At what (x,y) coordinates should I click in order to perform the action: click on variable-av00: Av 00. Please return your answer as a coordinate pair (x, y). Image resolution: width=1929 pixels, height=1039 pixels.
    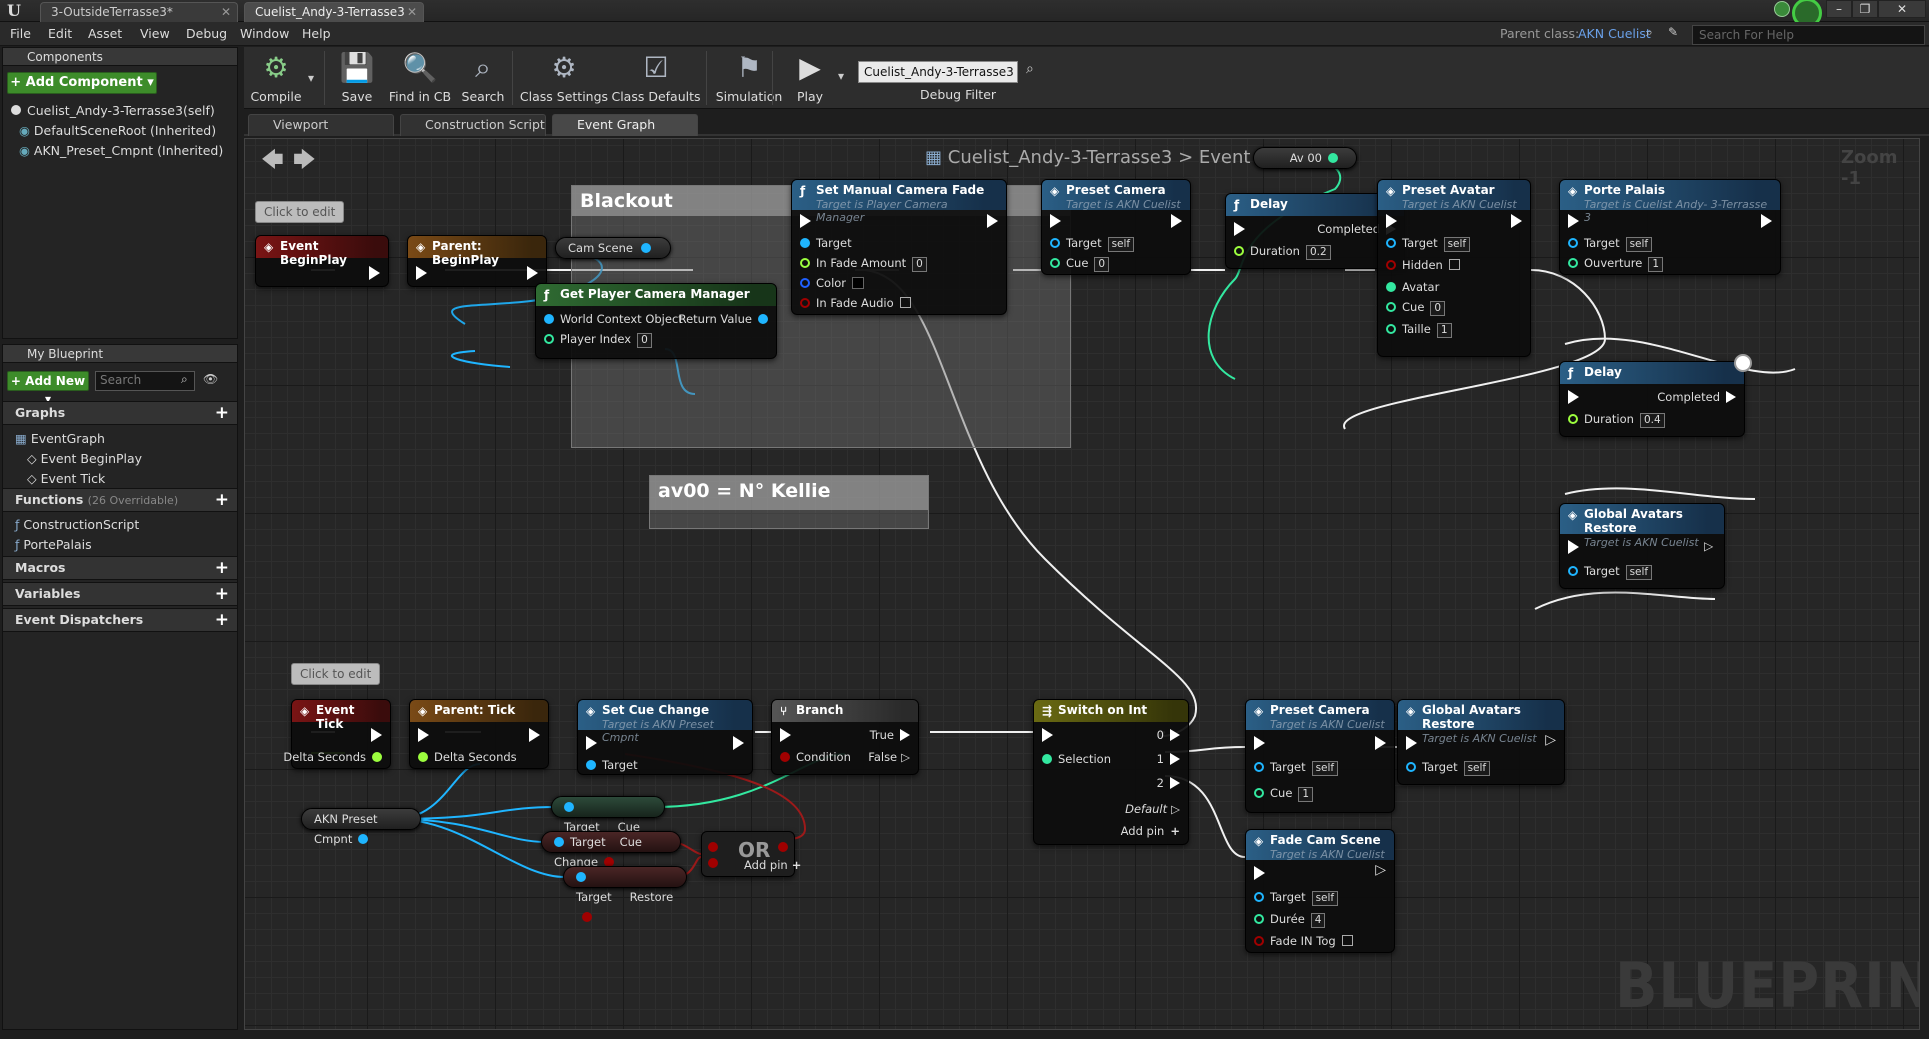
    Looking at the image, I should click on (1305, 158).